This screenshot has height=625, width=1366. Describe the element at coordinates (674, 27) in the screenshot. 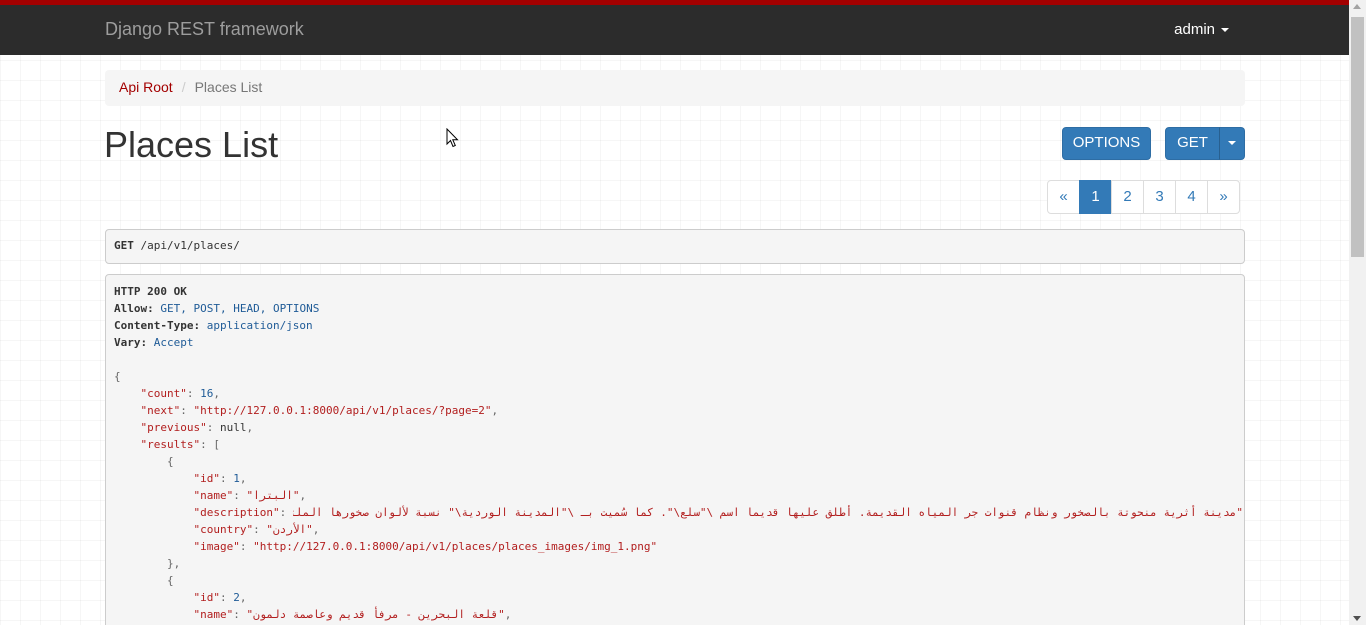

I see `navbar: Django REST framework admin` at that location.